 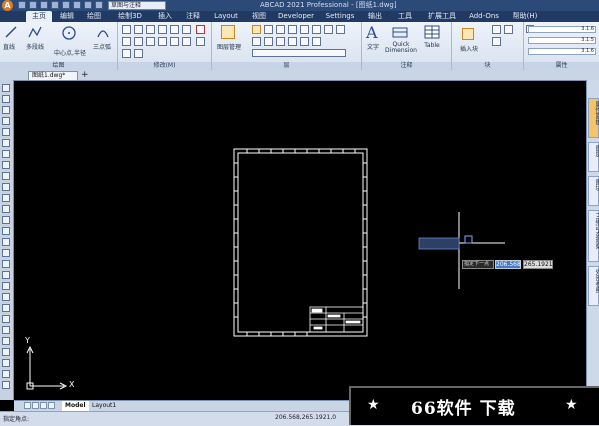 What do you see at coordinates (496, 41) in the screenshot?
I see `edit-block-icon` at bounding box center [496, 41].